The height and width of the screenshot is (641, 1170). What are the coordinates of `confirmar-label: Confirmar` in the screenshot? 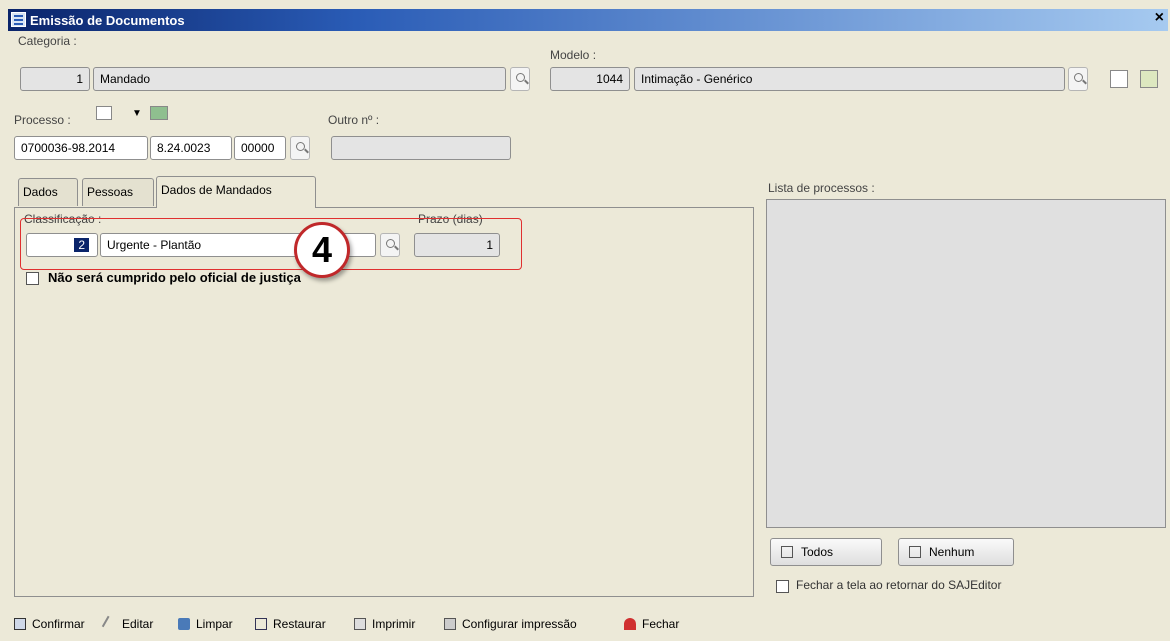 It's located at (58, 624).